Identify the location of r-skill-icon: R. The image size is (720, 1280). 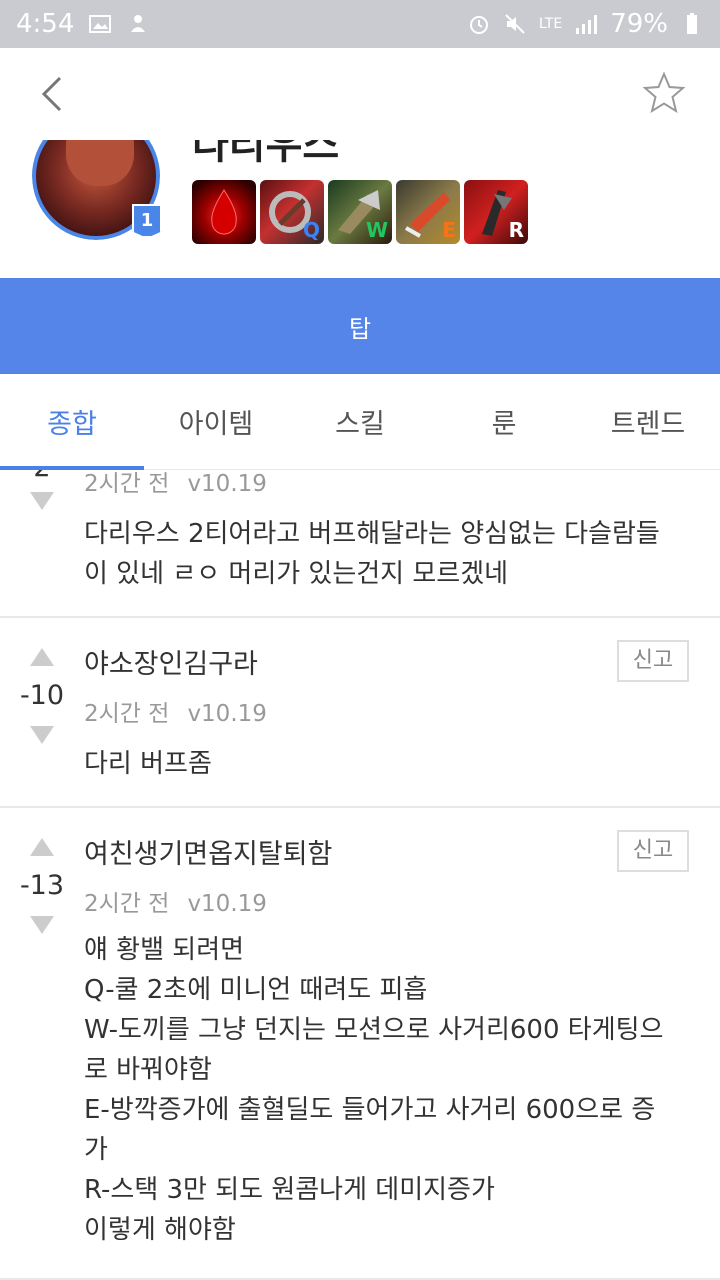
(496, 212).